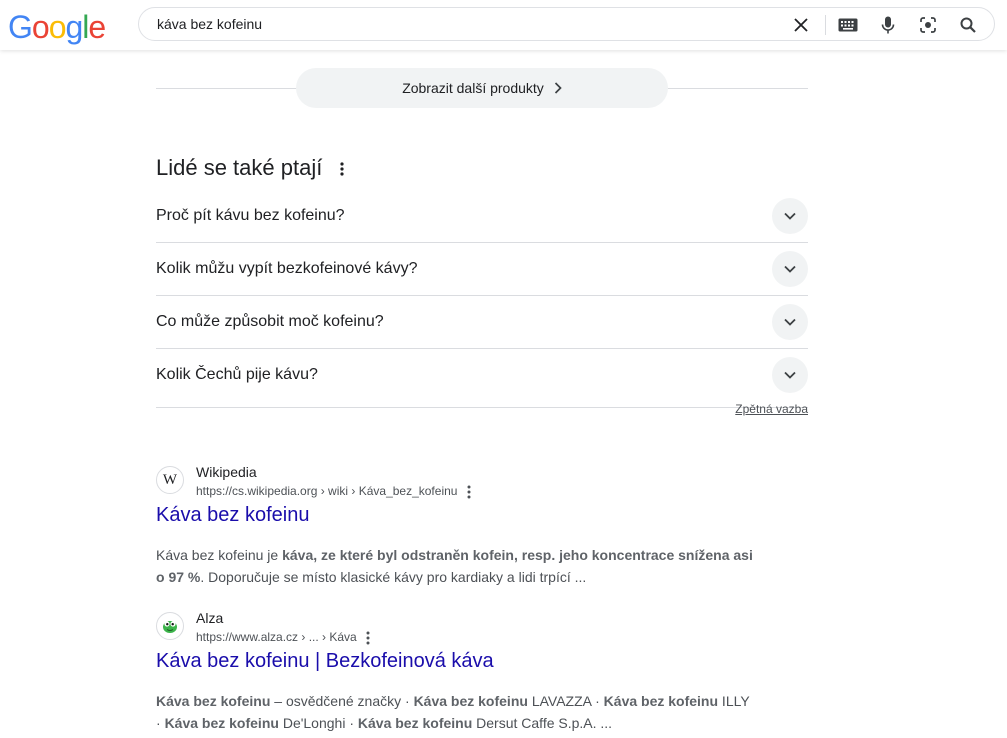 This screenshot has height=738, width=1007. What do you see at coordinates (968, 25) in the screenshot?
I see `search-icon` at bounding box center [968, 25].